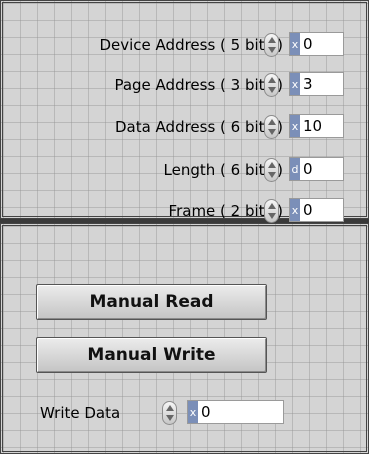 Image resolution: width=369 pixels, height=454 pixels. I want to click on device-address-field: x 0, so click(316, 44).